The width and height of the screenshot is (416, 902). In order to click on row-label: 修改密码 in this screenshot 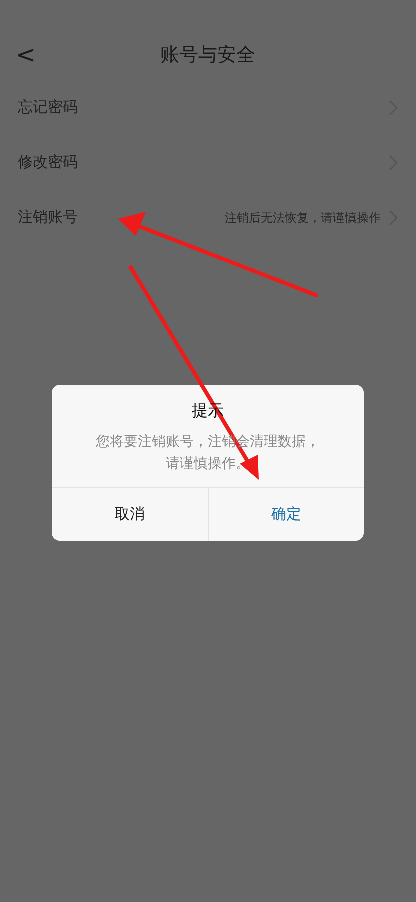, I will do `click(48, 163)`.